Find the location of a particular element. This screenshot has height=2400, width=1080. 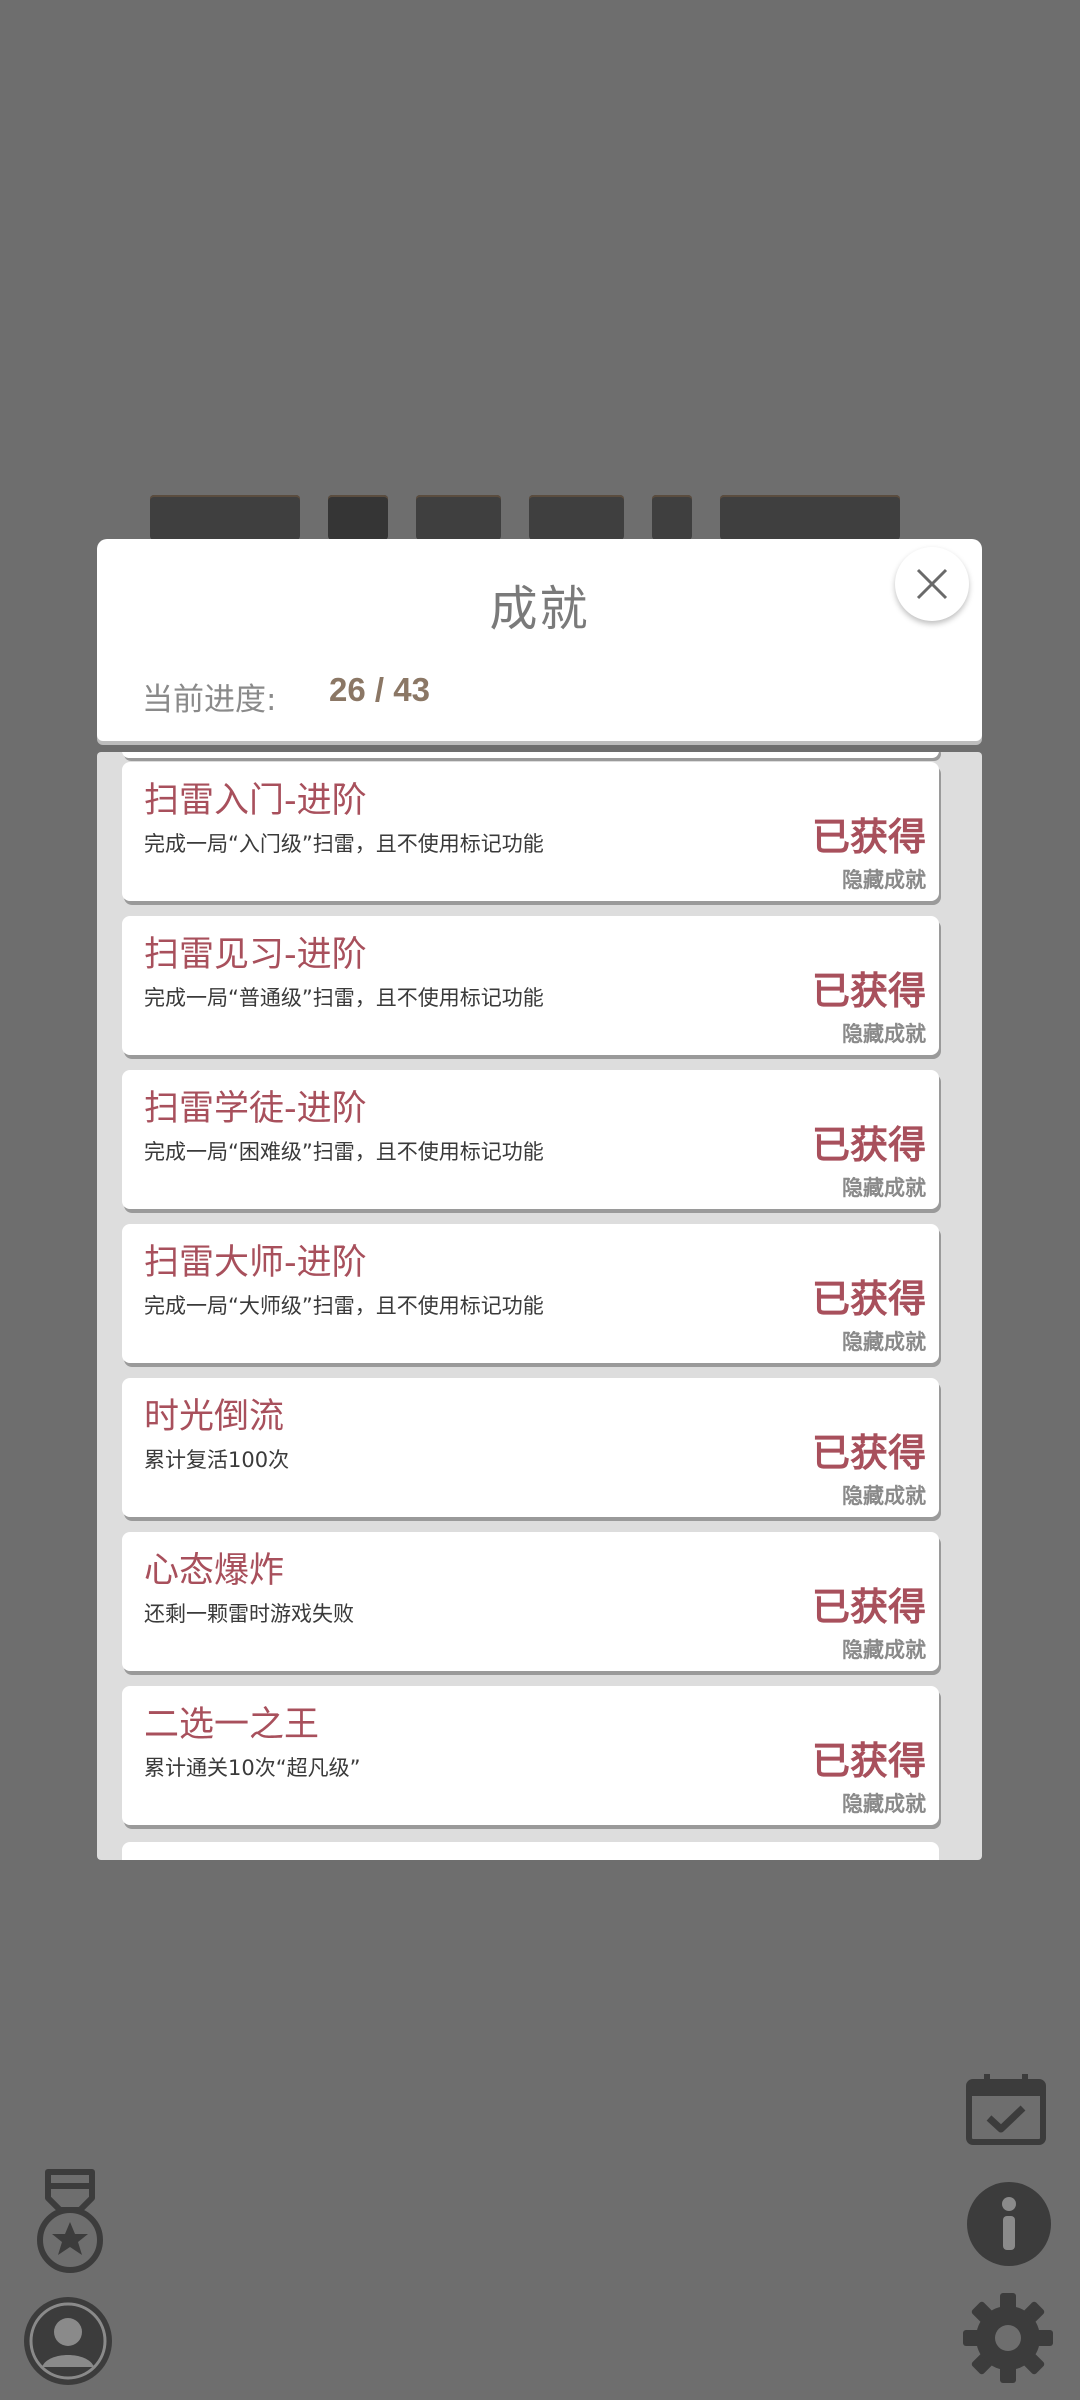

close-button is located at coordinates (932, 584).